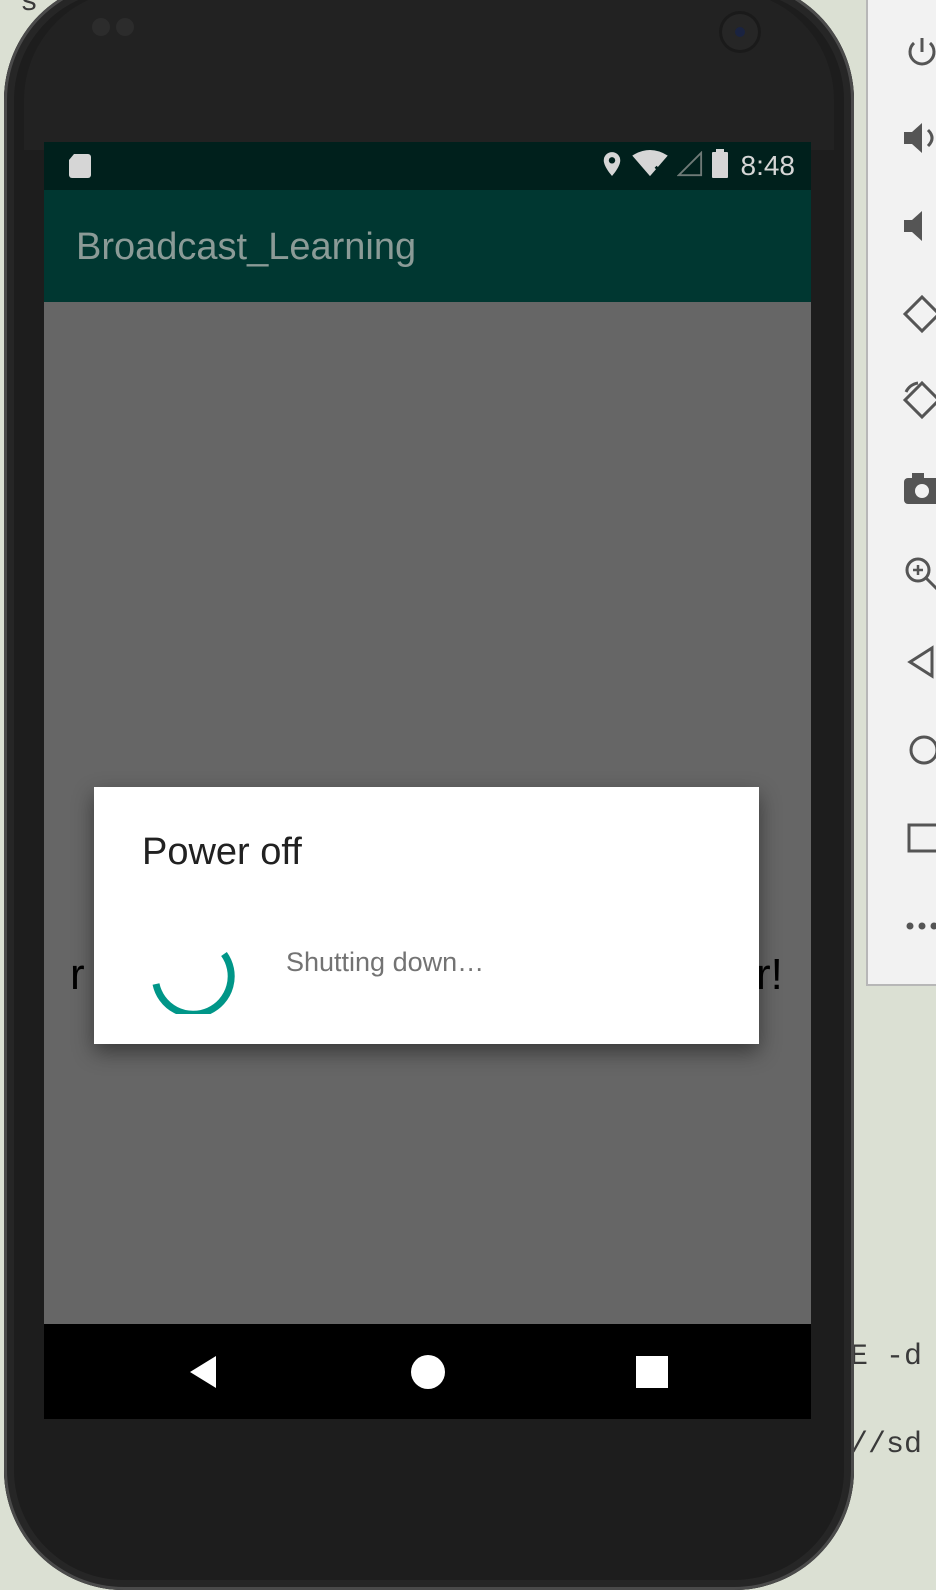  I want to click on progress-spinner-icon, so click(191, 969).